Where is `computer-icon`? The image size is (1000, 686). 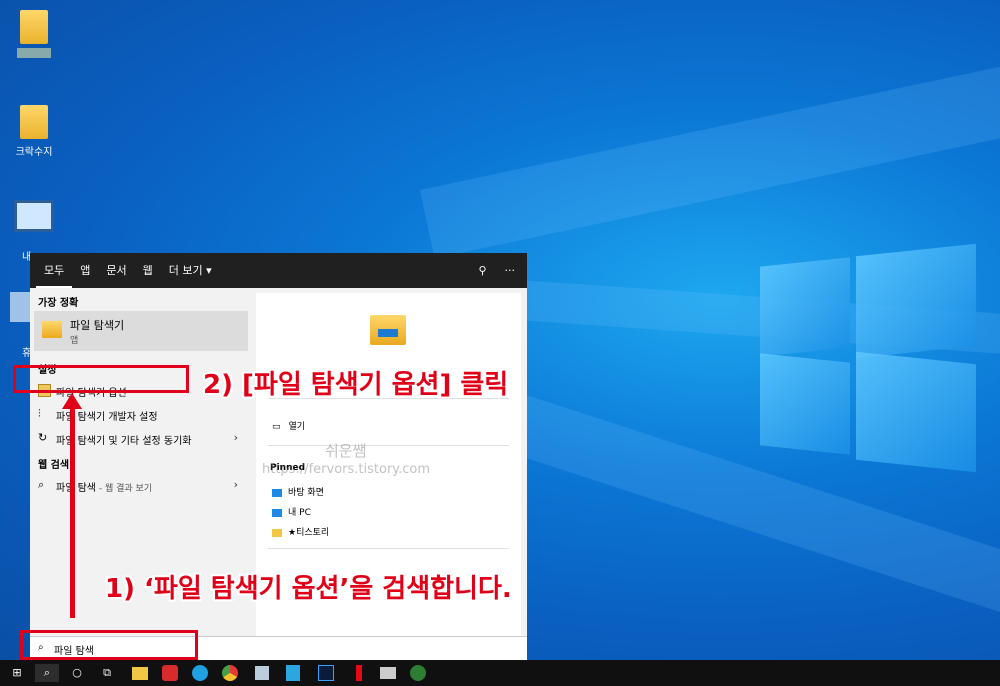 computer-icon is located at coordinates (277, 512).